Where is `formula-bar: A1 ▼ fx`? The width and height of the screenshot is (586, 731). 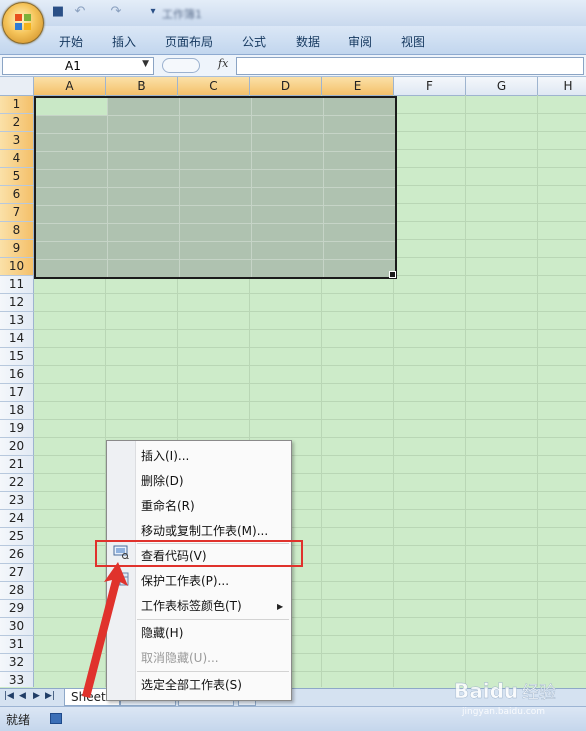 formula-bar: A1 ▼ fx is located at coordinates (293, 66).